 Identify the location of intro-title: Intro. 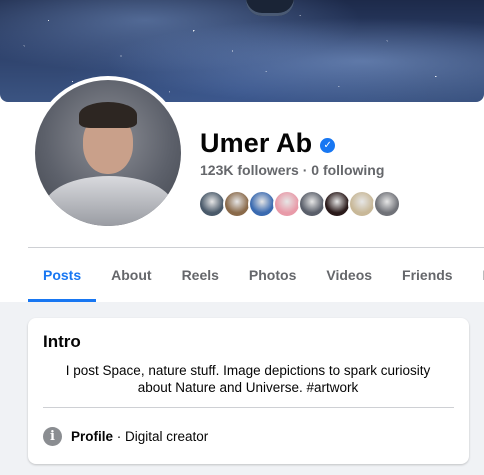
(62, 341).